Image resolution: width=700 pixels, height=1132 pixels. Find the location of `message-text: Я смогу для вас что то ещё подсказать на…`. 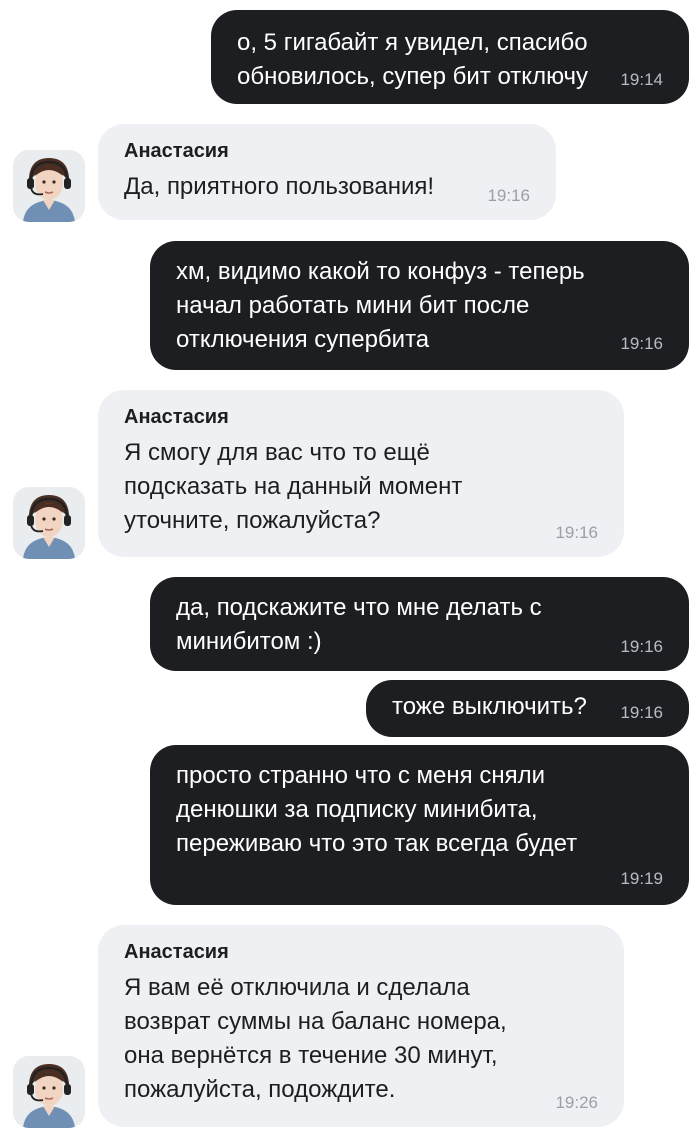

message-text: Я смогу для вас что то ещё подсказать на… is located at coordinates (293, 486).